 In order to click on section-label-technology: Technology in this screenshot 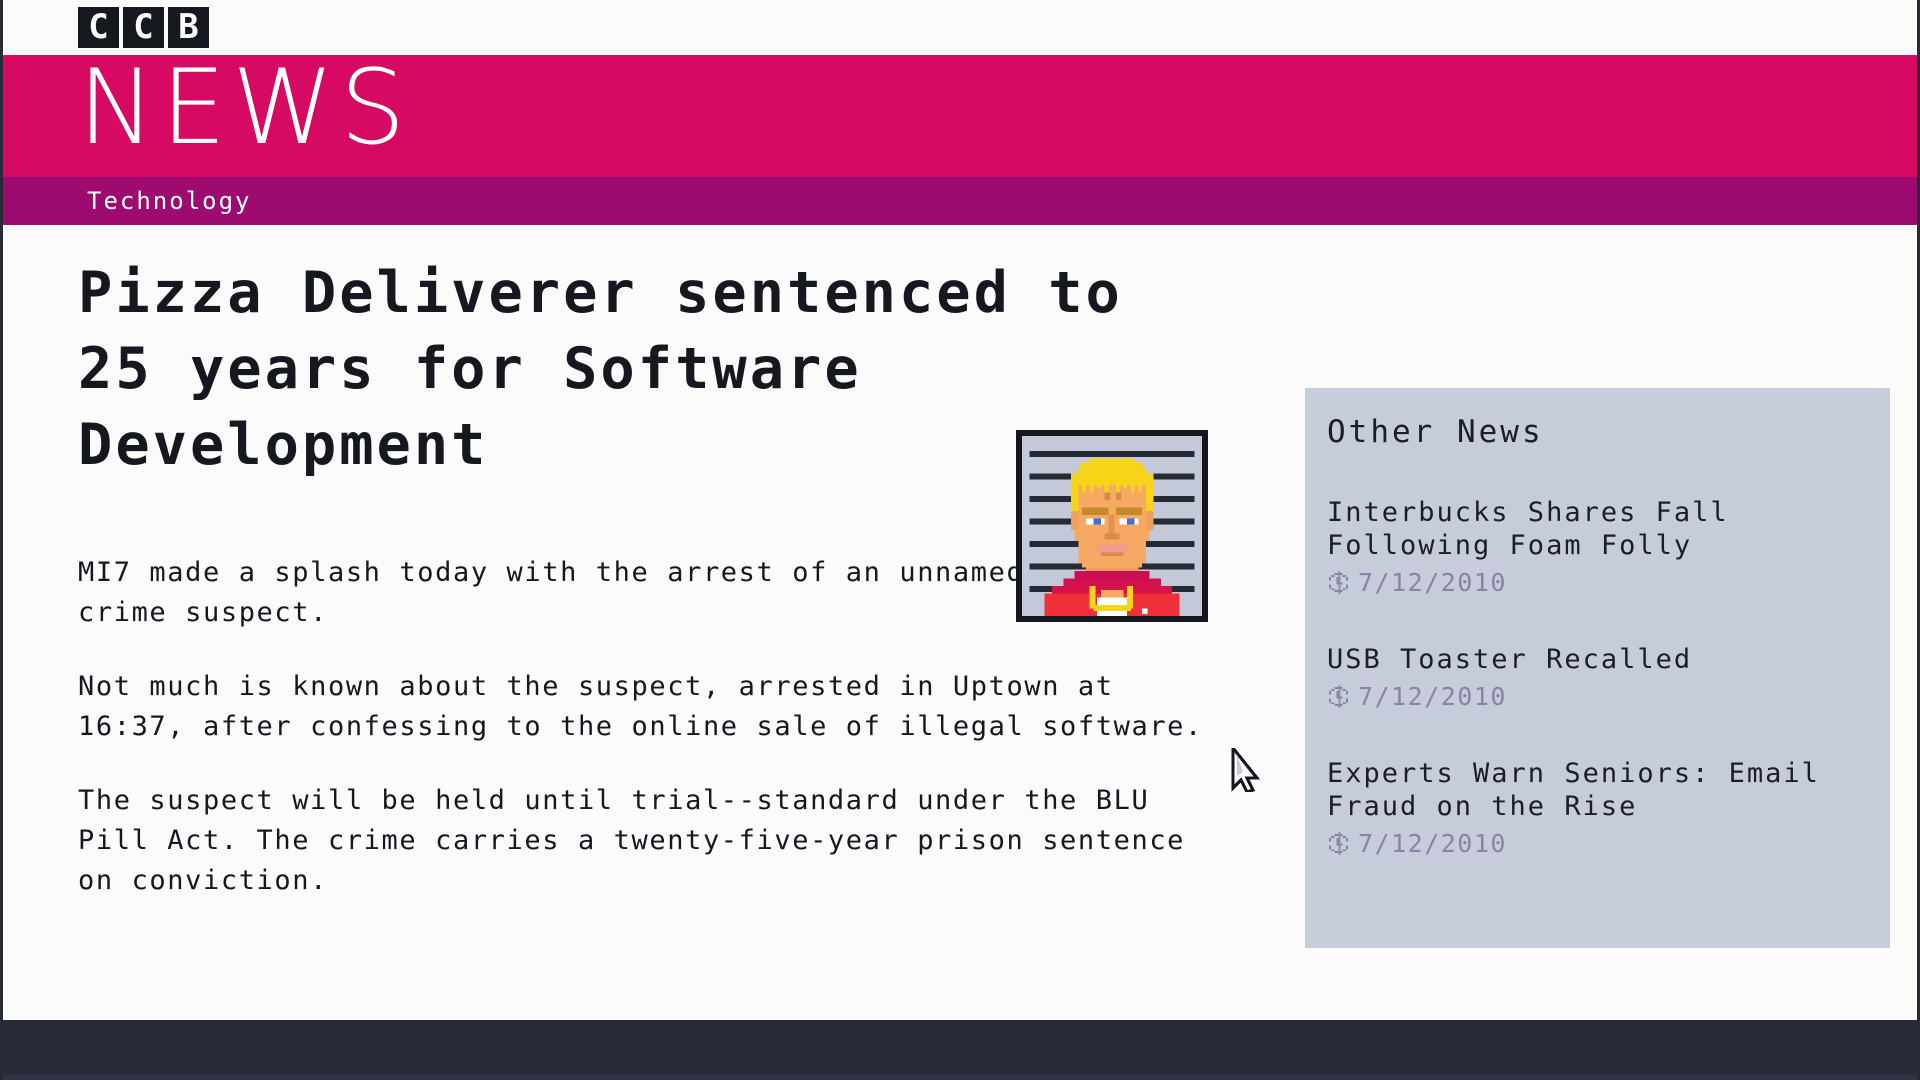, I will do `click(169, 201)`.